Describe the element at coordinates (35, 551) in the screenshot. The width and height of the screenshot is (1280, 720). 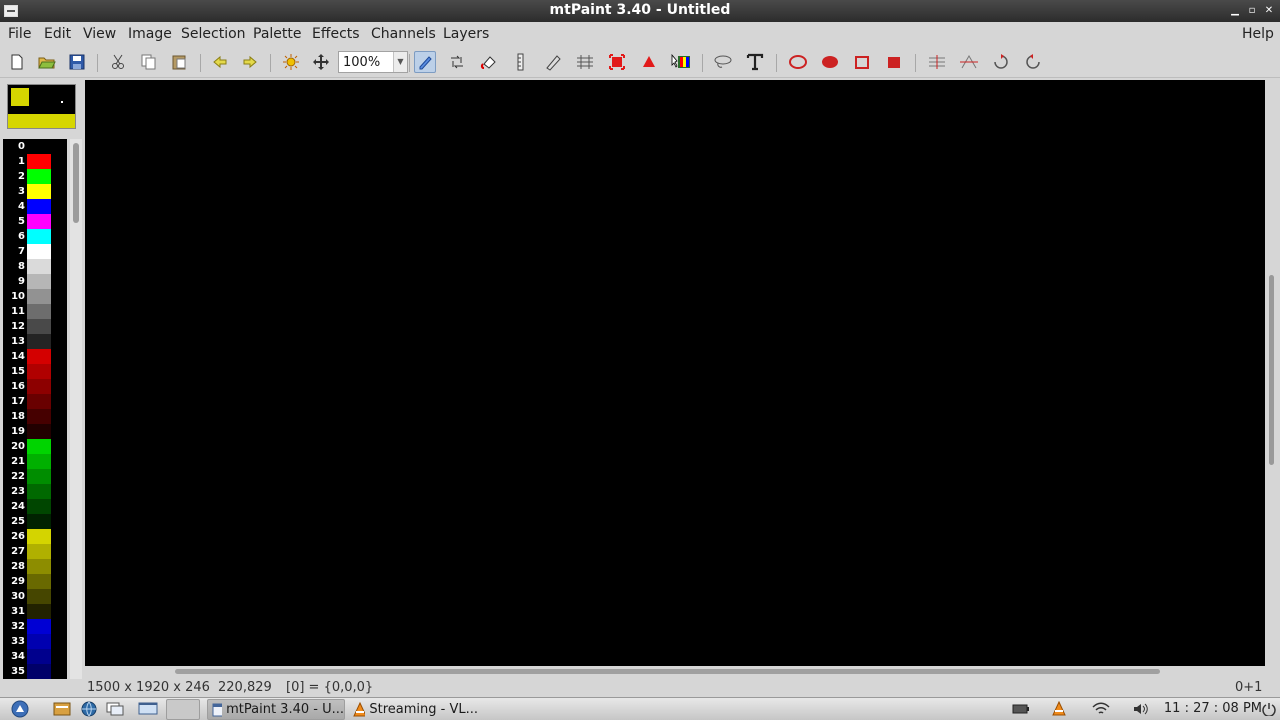
I see `palette-entry: 27` at that location.